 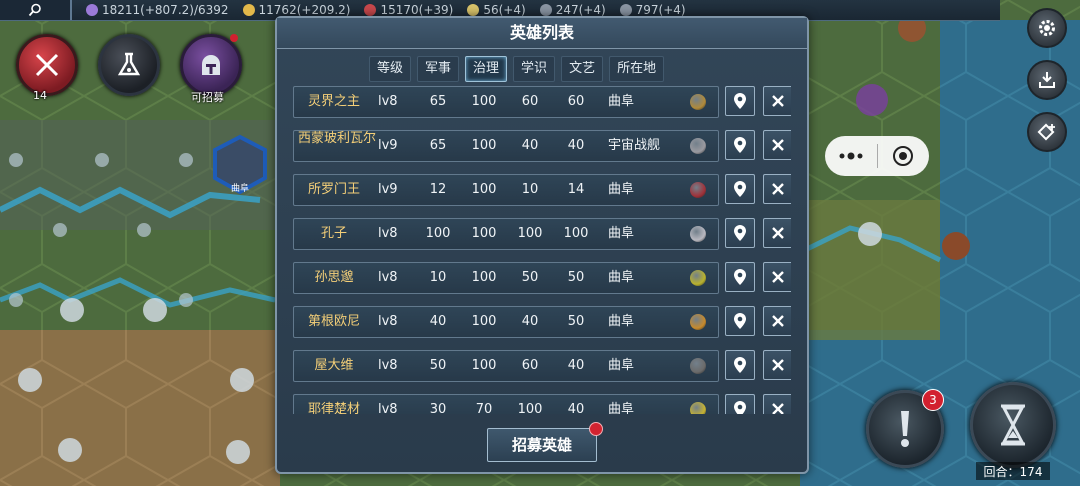 What do you see at coordinates (542, 33) in the screenshot?
I see `dialog-title: 英雄列表` at bounding box center [542, 33].